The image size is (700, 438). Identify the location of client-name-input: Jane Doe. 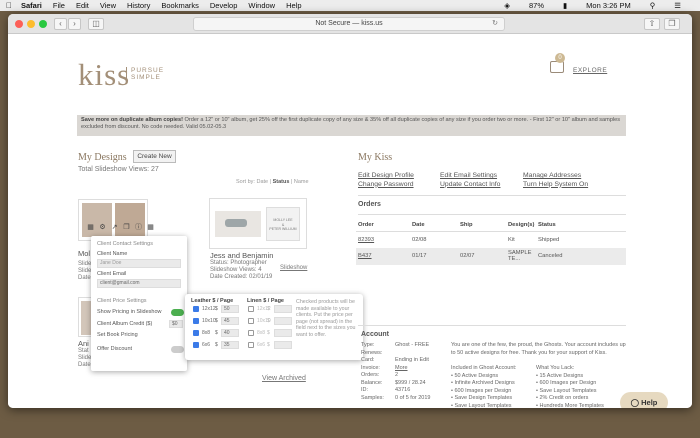
(139, 263).